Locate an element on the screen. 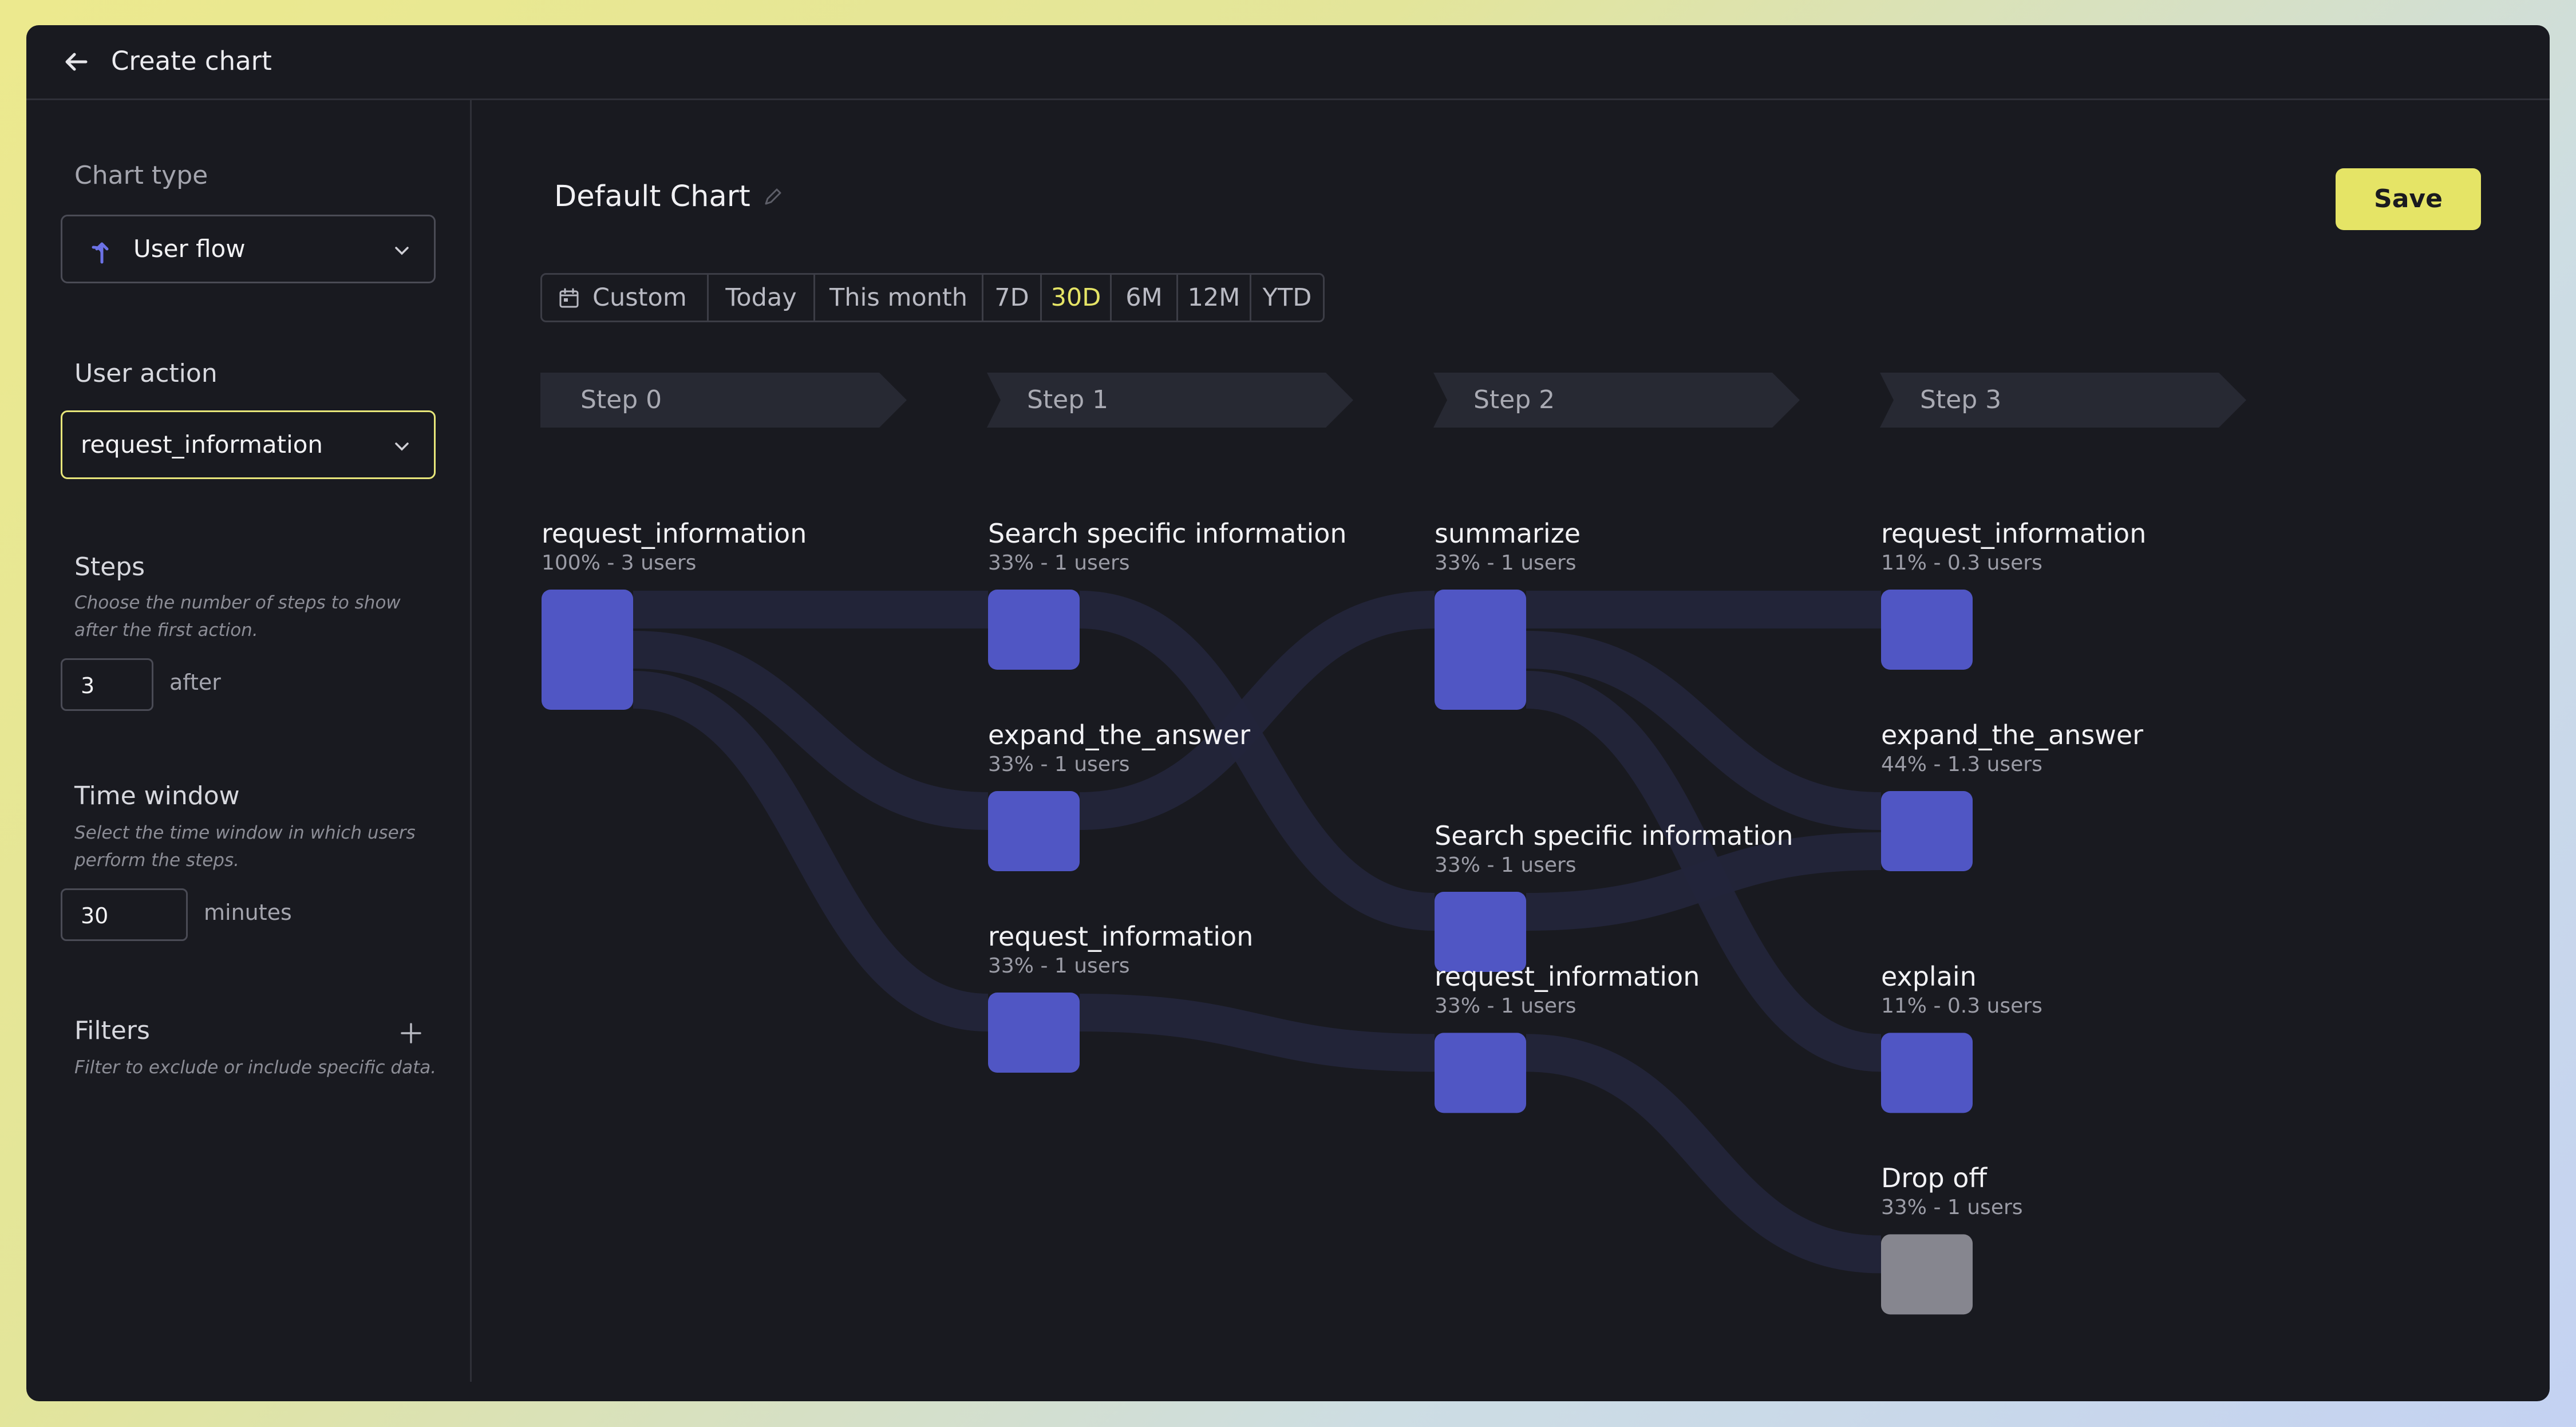 Image resolution: width=2576 pixels, height=1427 pixels. flow-node-detail: 44% - 1.3 users is located at coordinates (1961, 764).